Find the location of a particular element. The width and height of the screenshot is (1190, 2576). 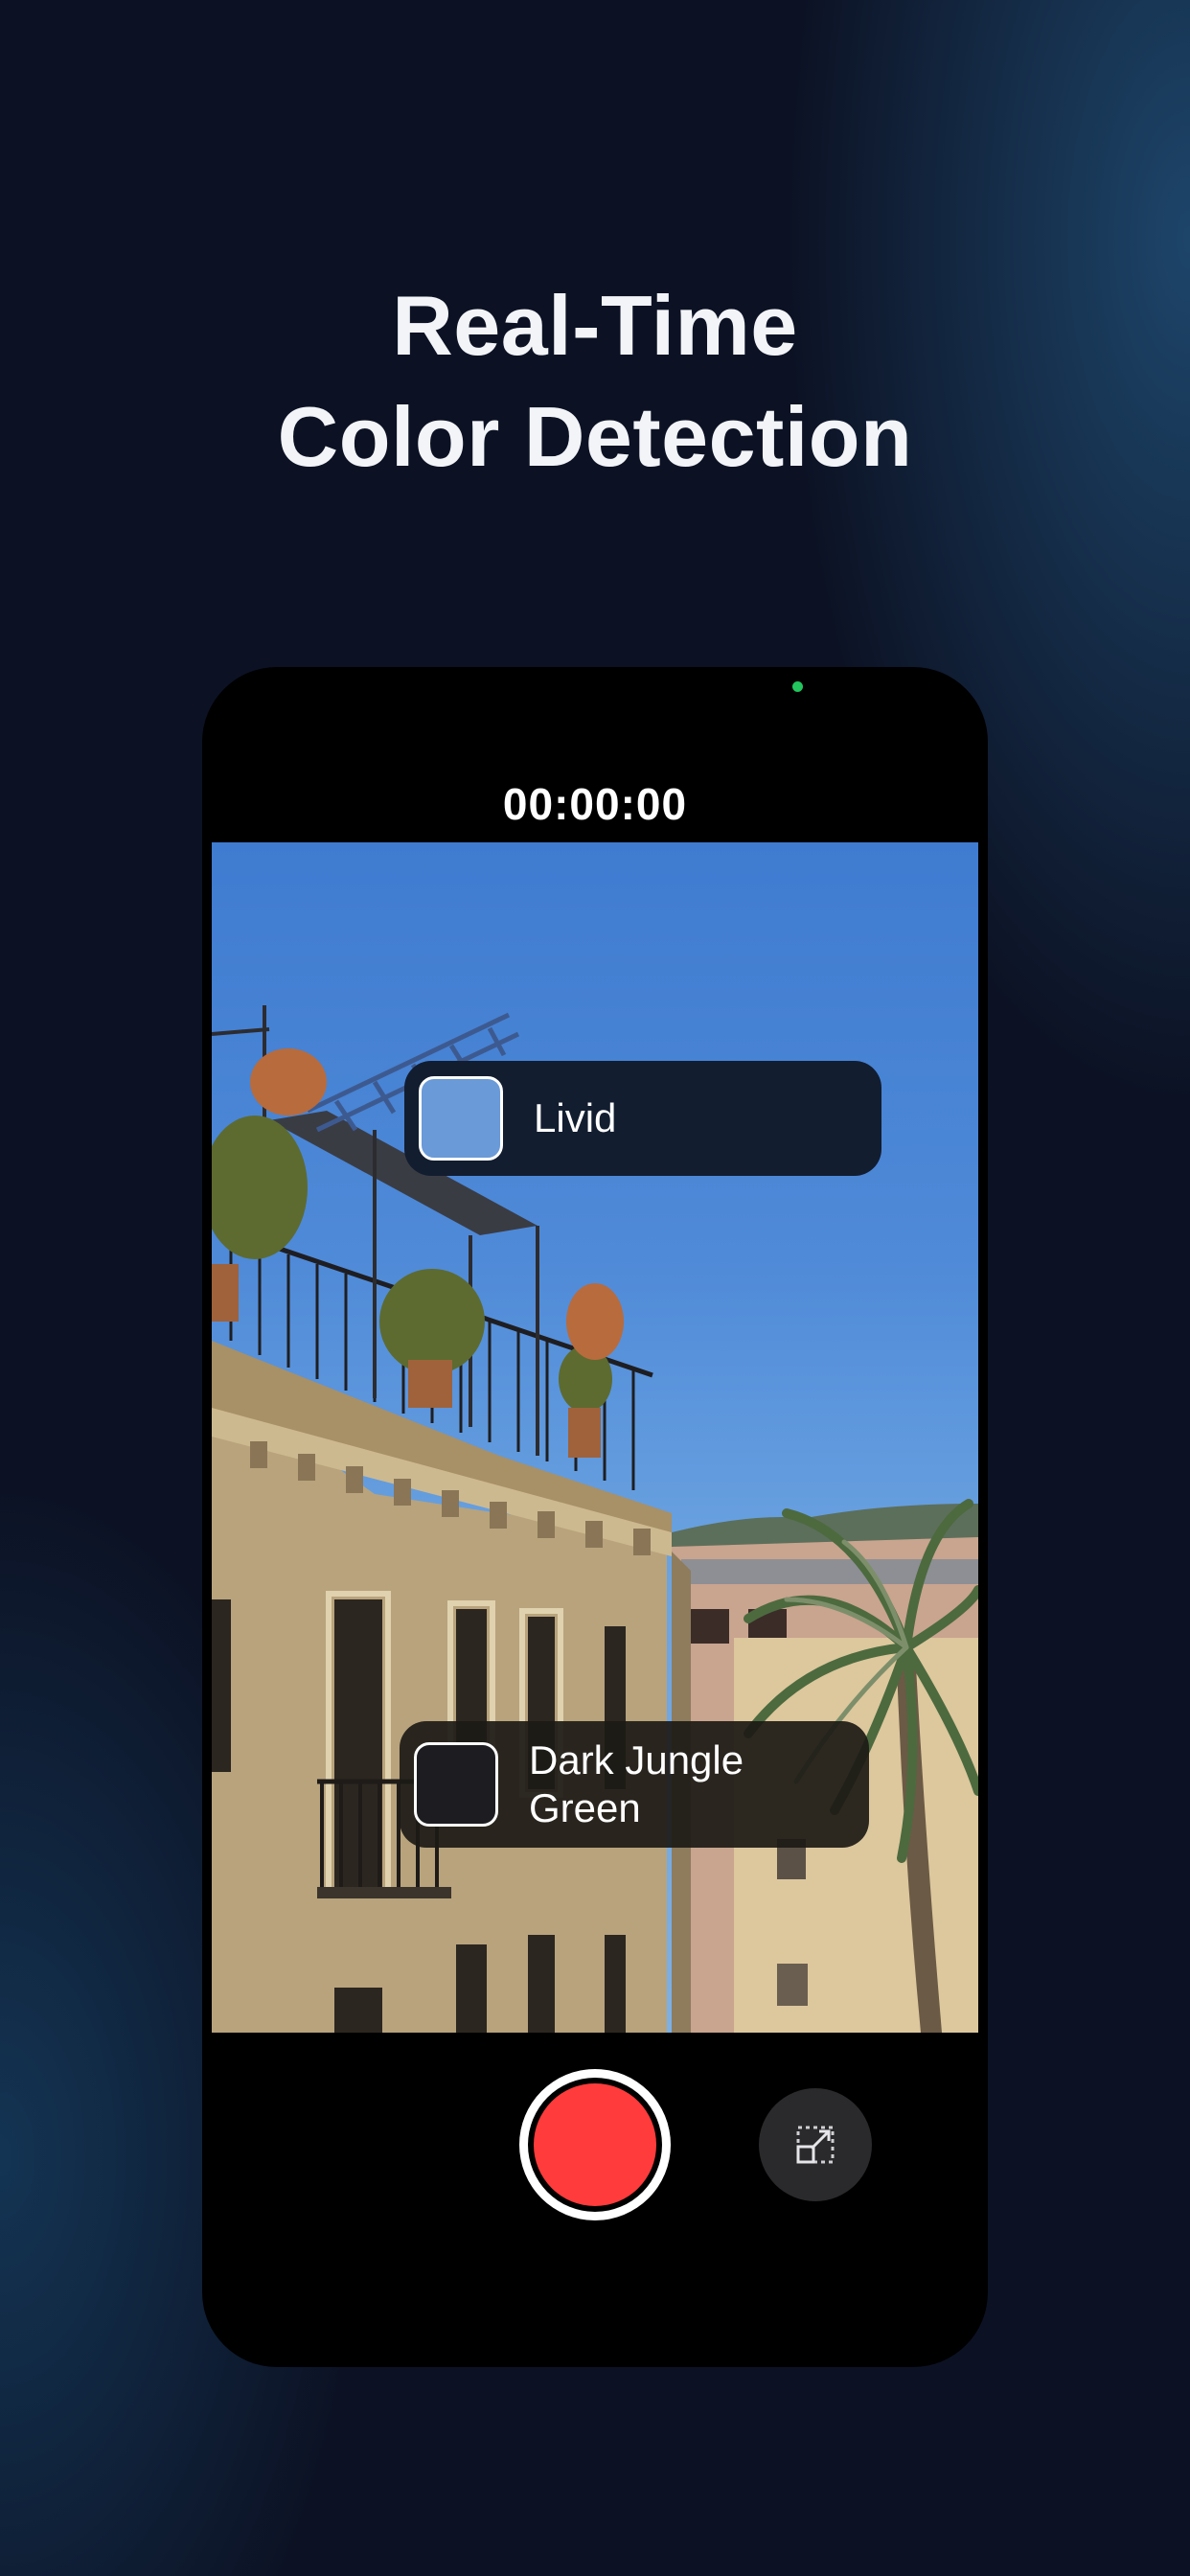

color-name-dark-jungle-green: Dark Jungle Green is located at coordinates (637, 1783).